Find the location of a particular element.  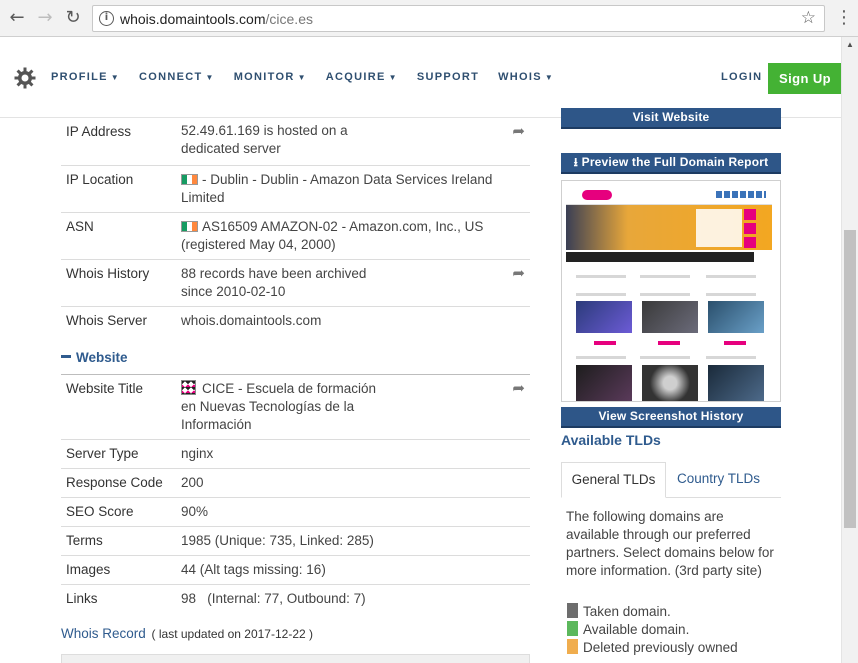

preview-report-label: Preview the Full Domain Report is located at coordinates (675, 162).